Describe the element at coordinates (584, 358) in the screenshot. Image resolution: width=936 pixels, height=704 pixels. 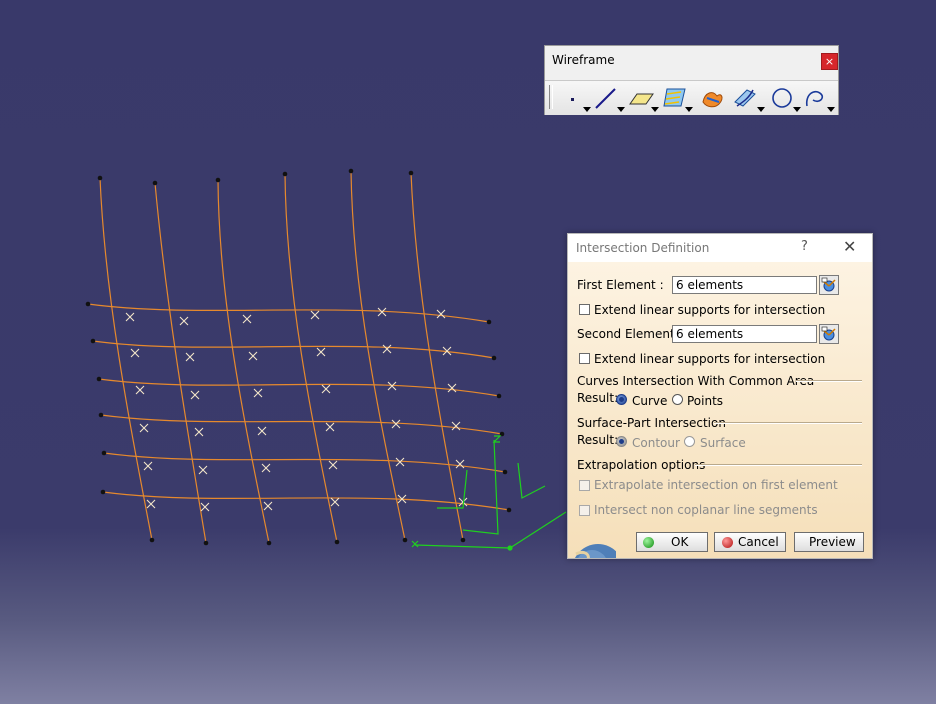
I see `extend-second-checkbox` at that location.